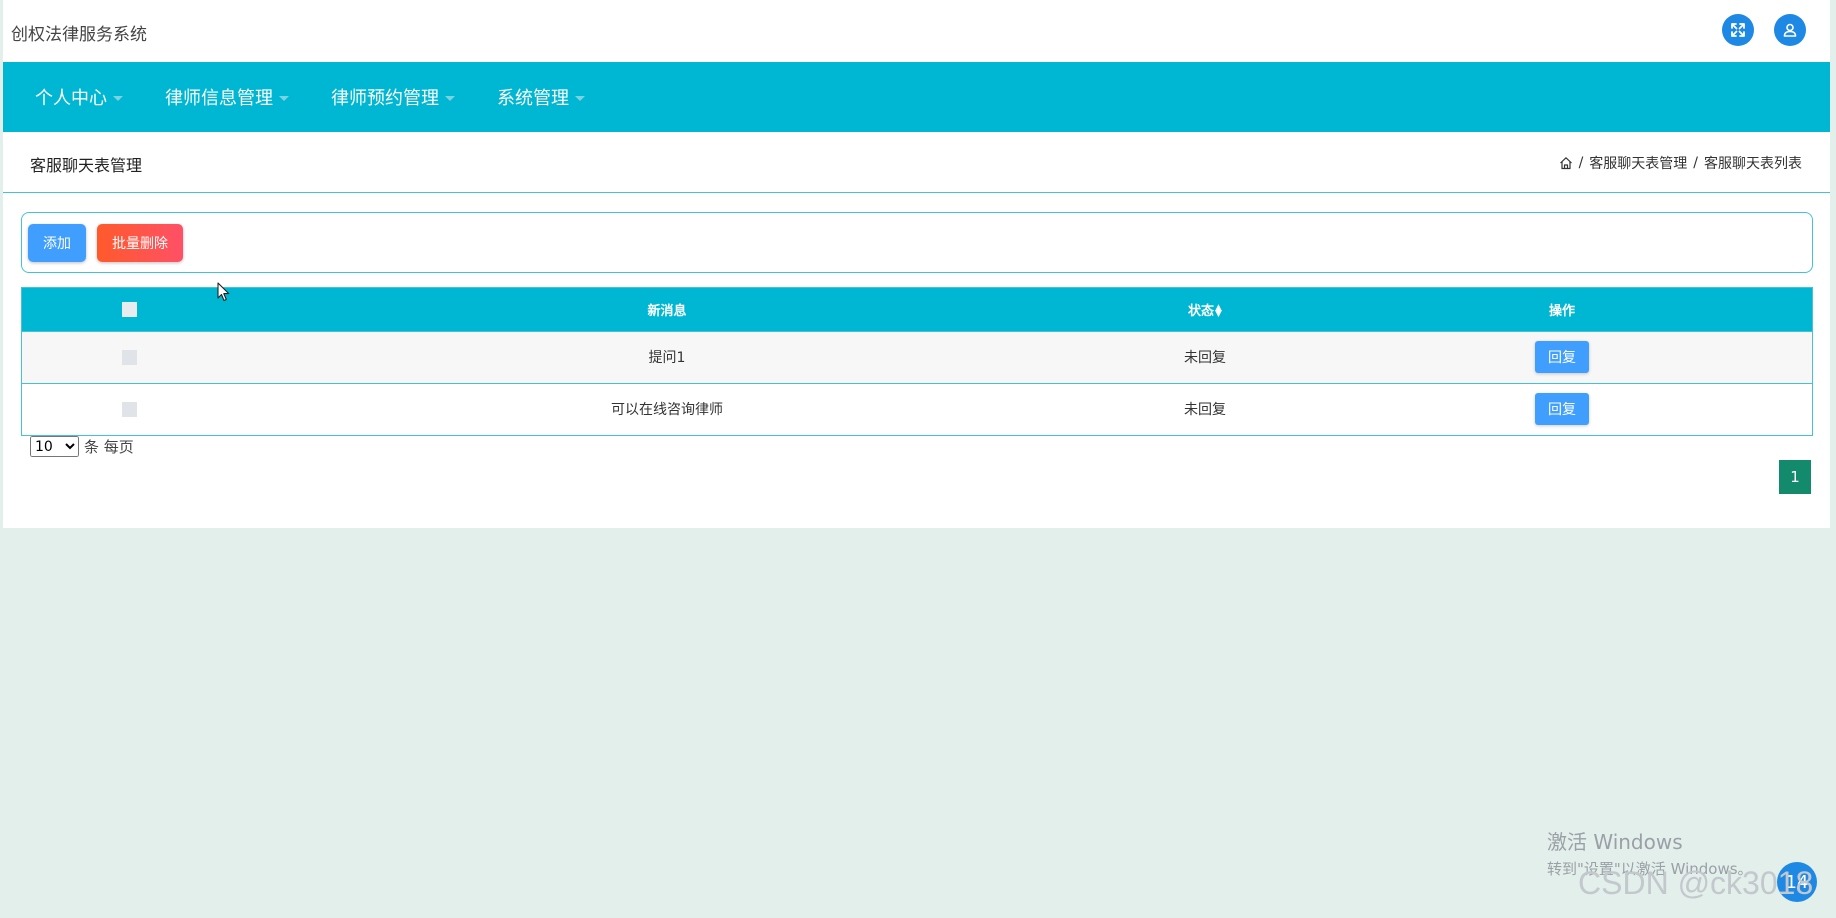 This screenshot has height=918, width=1836. Describe the element at coordinates (1764, 30) in the screenshot. I see `header-actions` at that location.